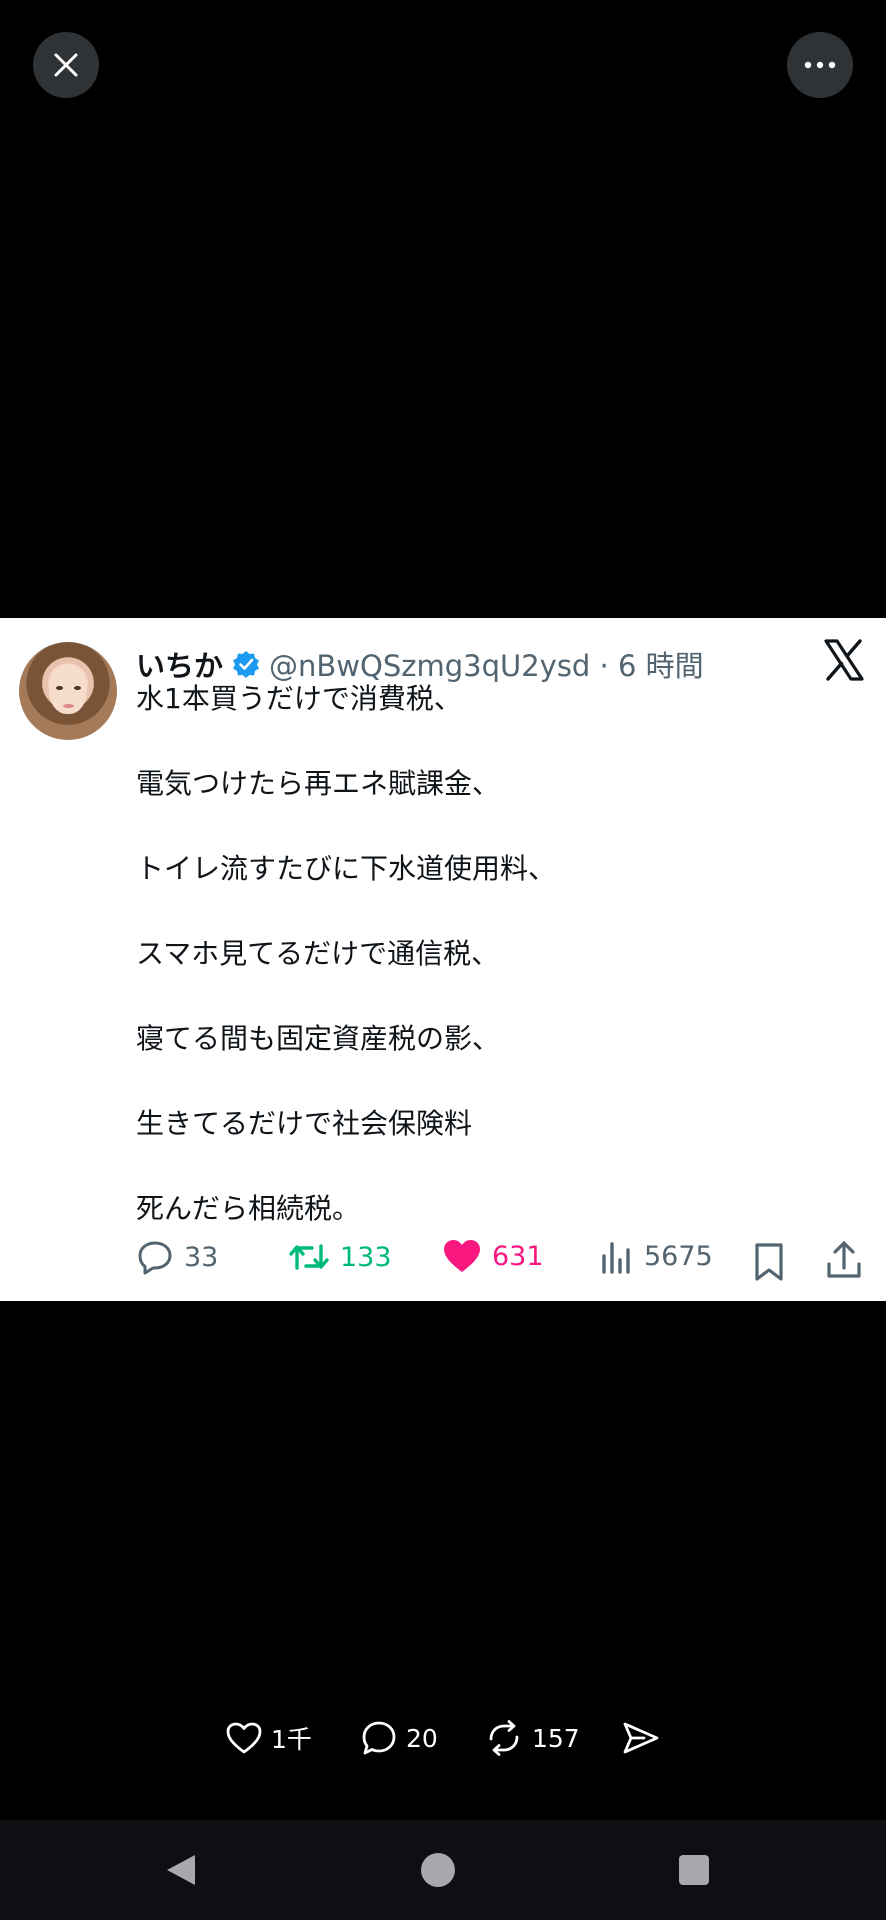 The height and width of the screenshot is (1920, 886). What do you see at coordinates (379, 1738) in the screenshot?
I see `comment-icon` at bounding box center [379, 1738].